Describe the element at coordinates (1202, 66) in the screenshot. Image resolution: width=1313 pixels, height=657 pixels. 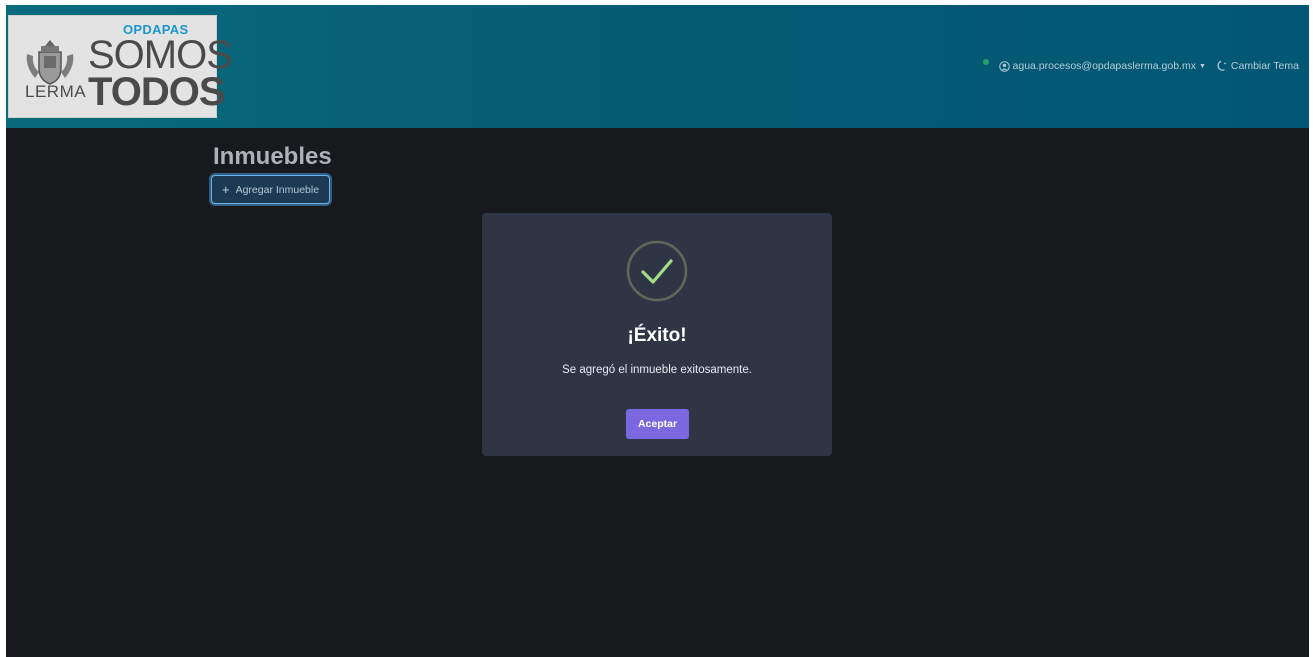
I see `chevron-down-icon: ▼` at that location.